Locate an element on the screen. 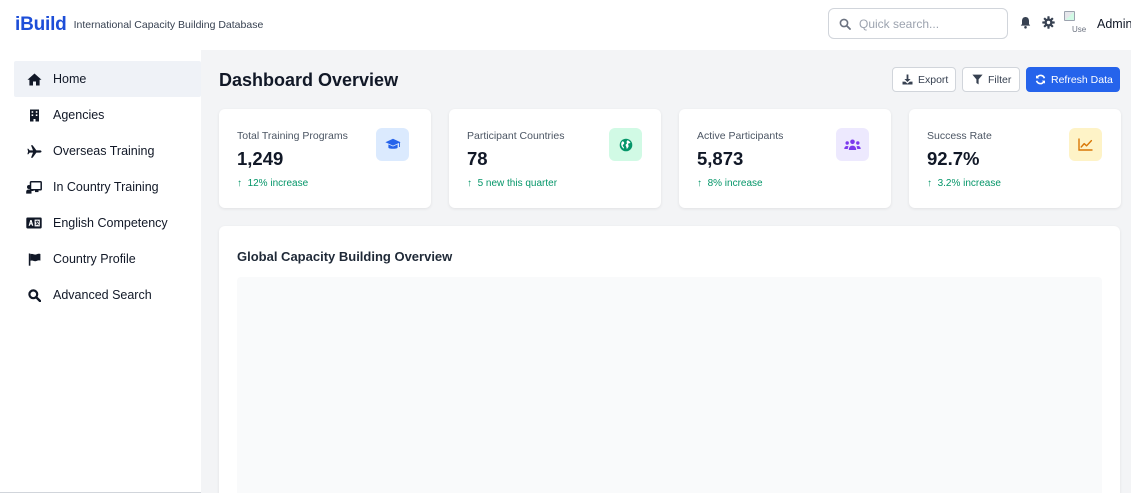 The width and height of the screenshot is (1131, 493). sidebar-item-label: In Country Training is located at coordinates (106, 187).